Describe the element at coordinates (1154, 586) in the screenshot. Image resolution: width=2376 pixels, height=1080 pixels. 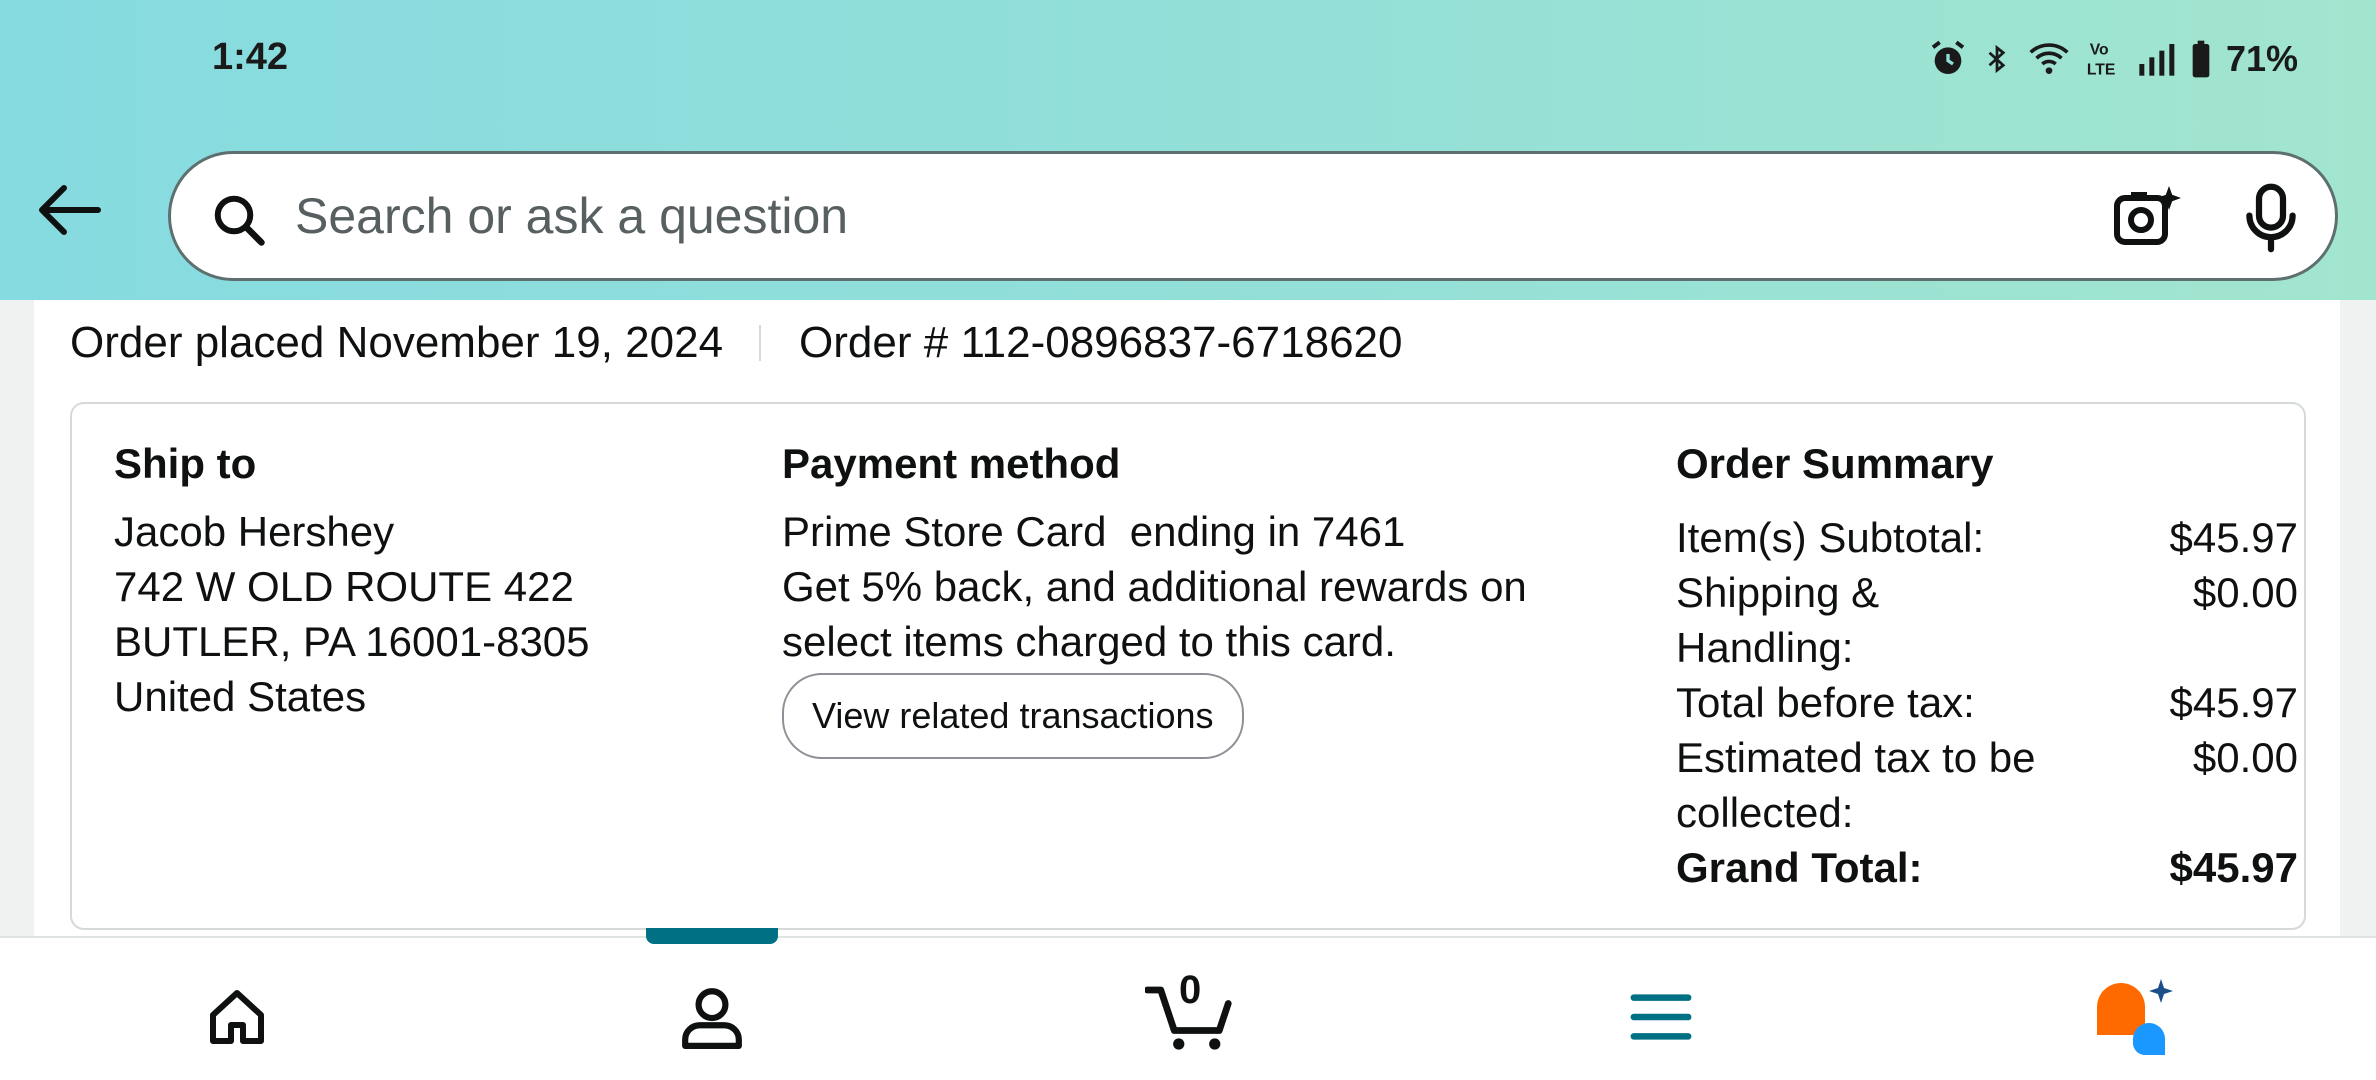
I see `payment-promo-line-1: Get 5% back, and additional rewards on` at that location.